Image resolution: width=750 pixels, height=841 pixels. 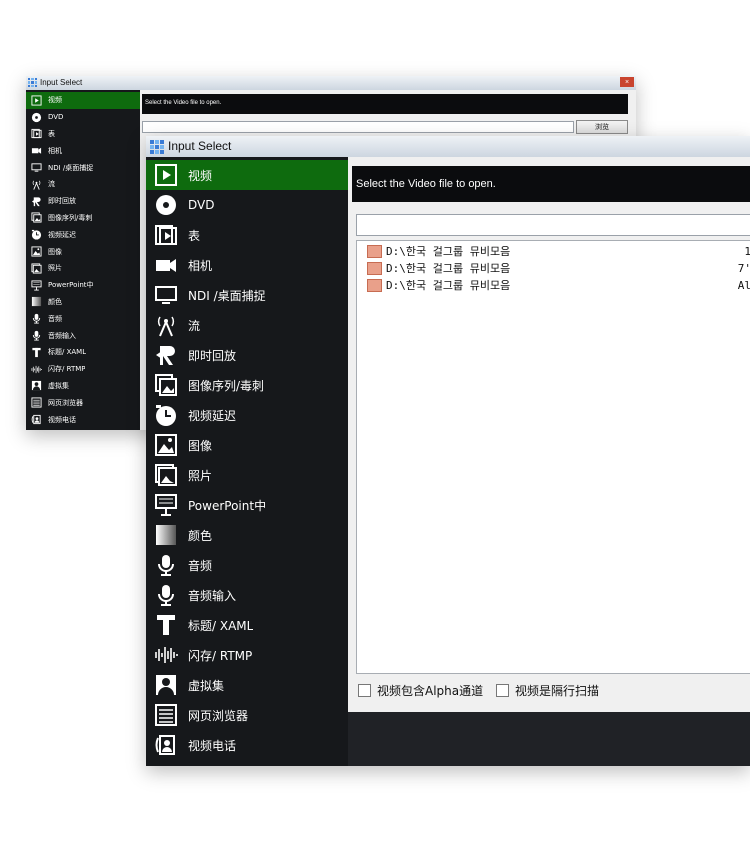 I want to click on sidebar-item-label: 闪存/ RTMP, so click(x=67, y=369).